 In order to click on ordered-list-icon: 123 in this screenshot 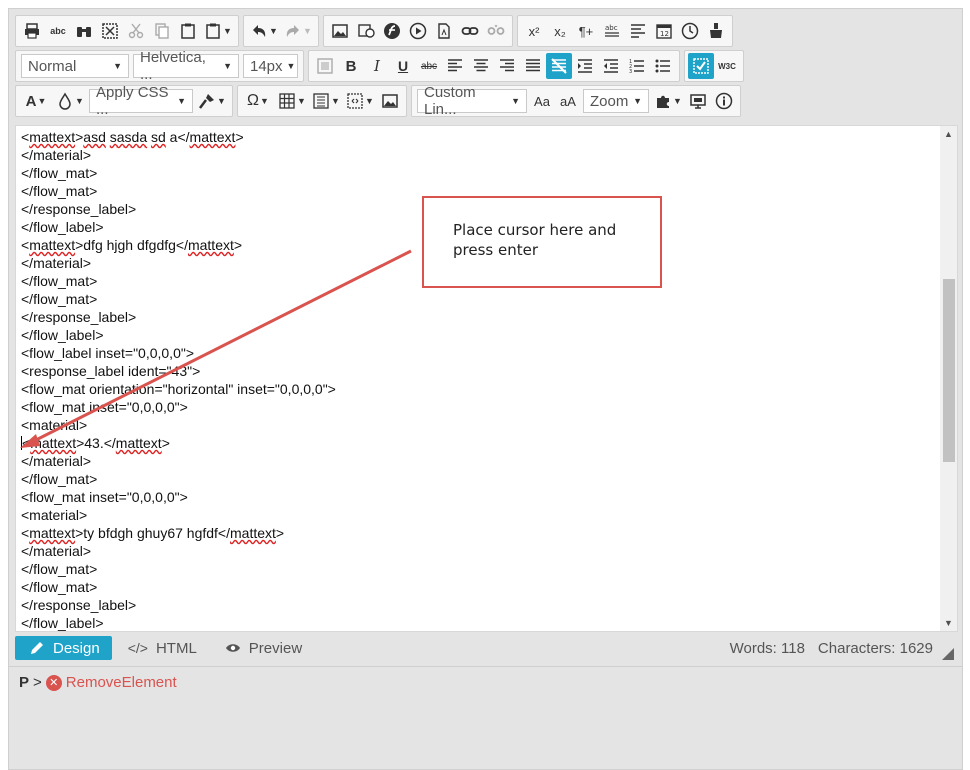, I will do `click(637, 66)`.